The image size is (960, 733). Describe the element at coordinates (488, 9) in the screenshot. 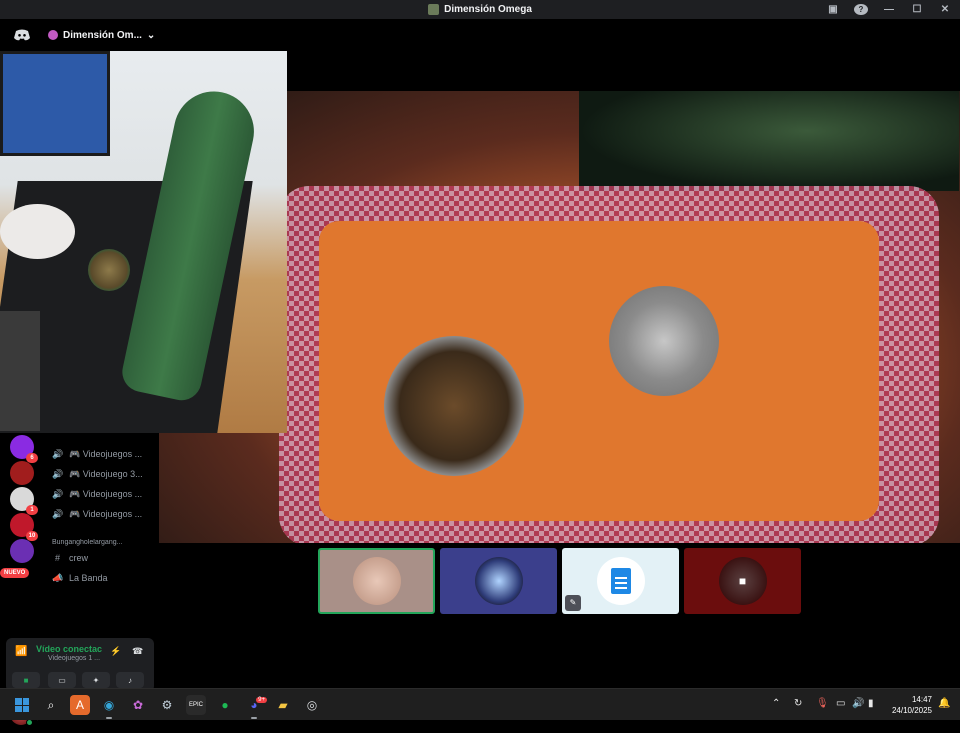

I see `window-title: Dimensión Omega` at that location.